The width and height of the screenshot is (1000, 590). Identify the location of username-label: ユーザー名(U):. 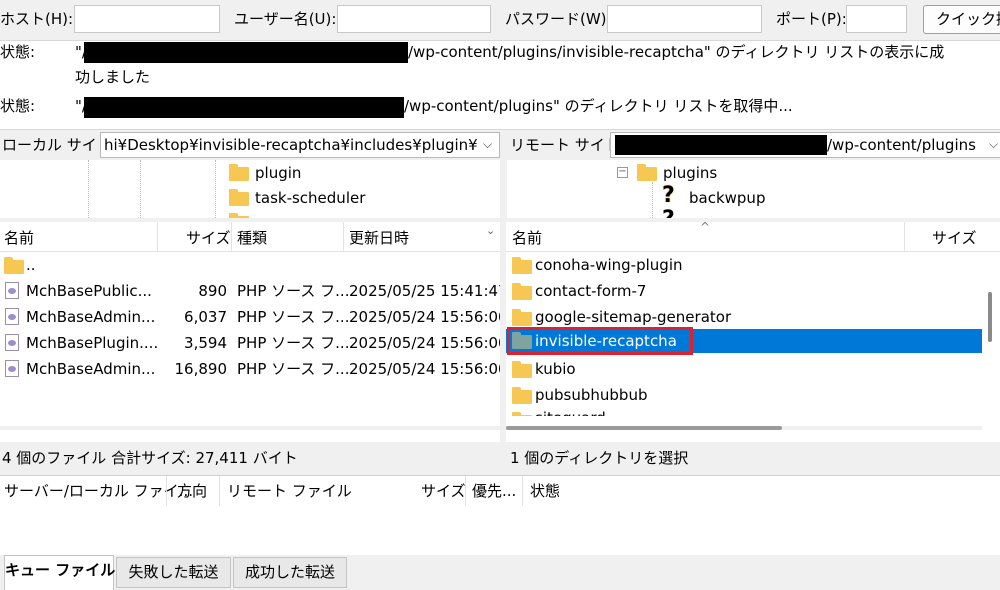
(285, 19).